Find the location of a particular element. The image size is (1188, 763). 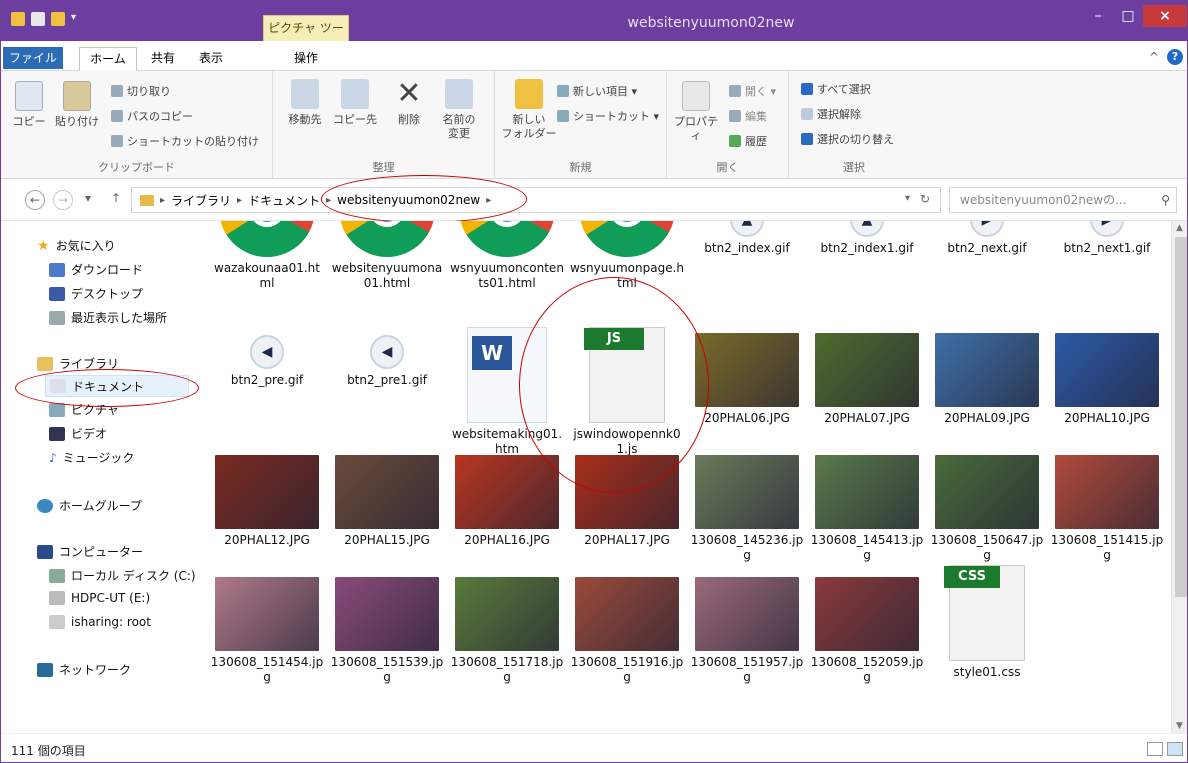

minimize-button: – is located at coordinates (1098, 16).